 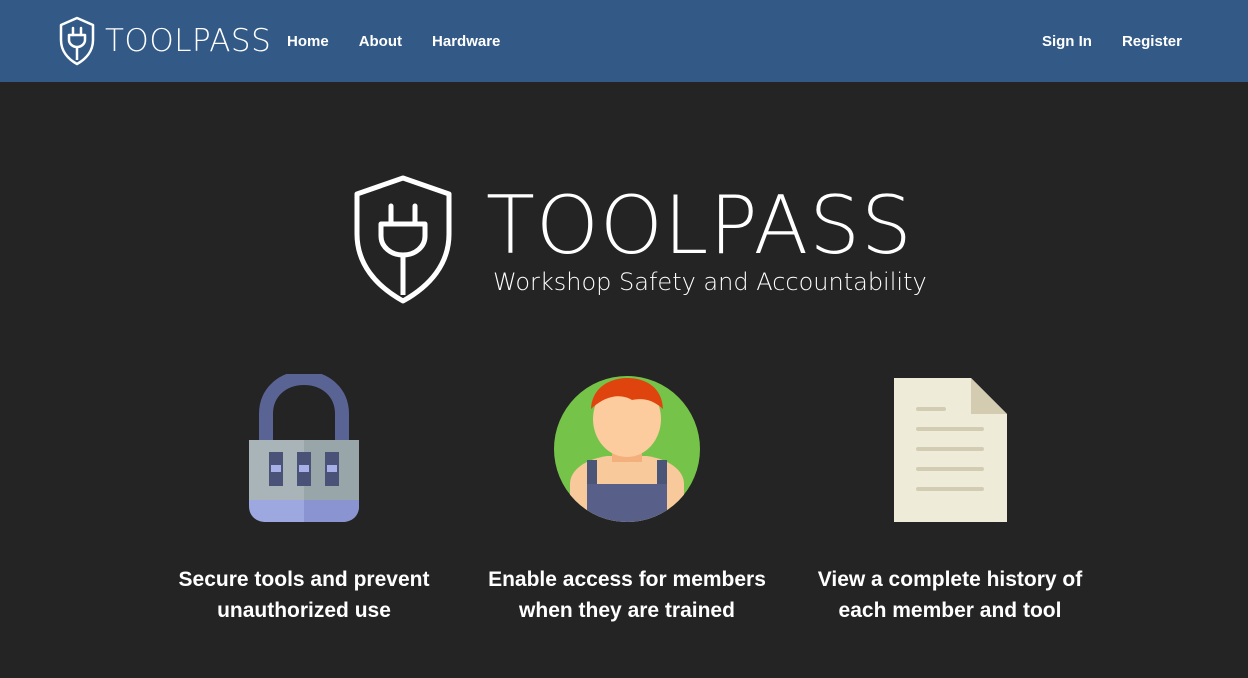 I want to click on brand-name: TOOLPASS, so click(x=188, y=40).